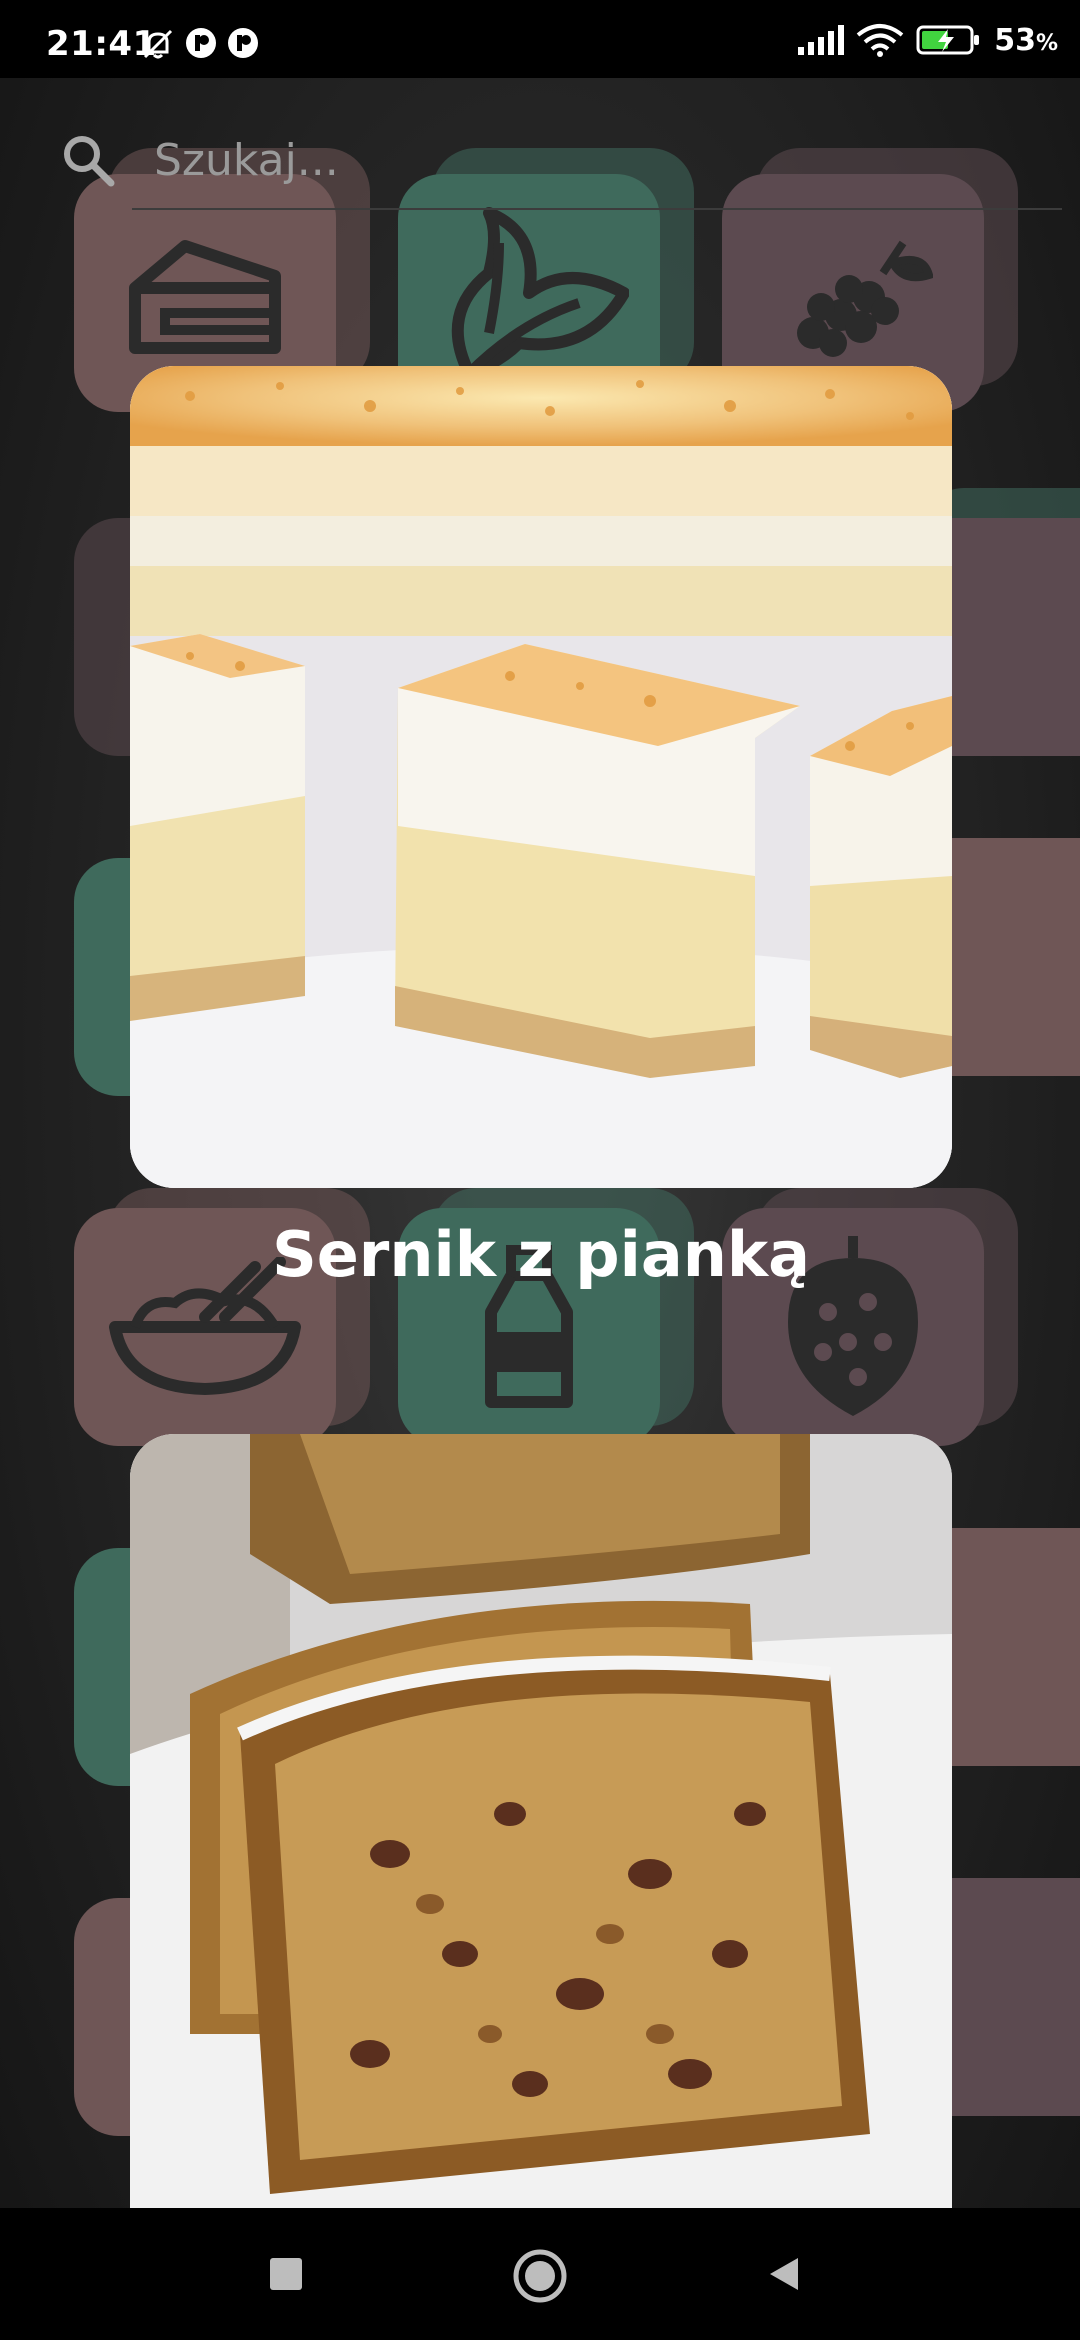 The height and width of the screenshot is (2340, 1080). Describe the element at coordinates (1026, 40) in the screenshot. I see `battery-percent: 53%` at that location.